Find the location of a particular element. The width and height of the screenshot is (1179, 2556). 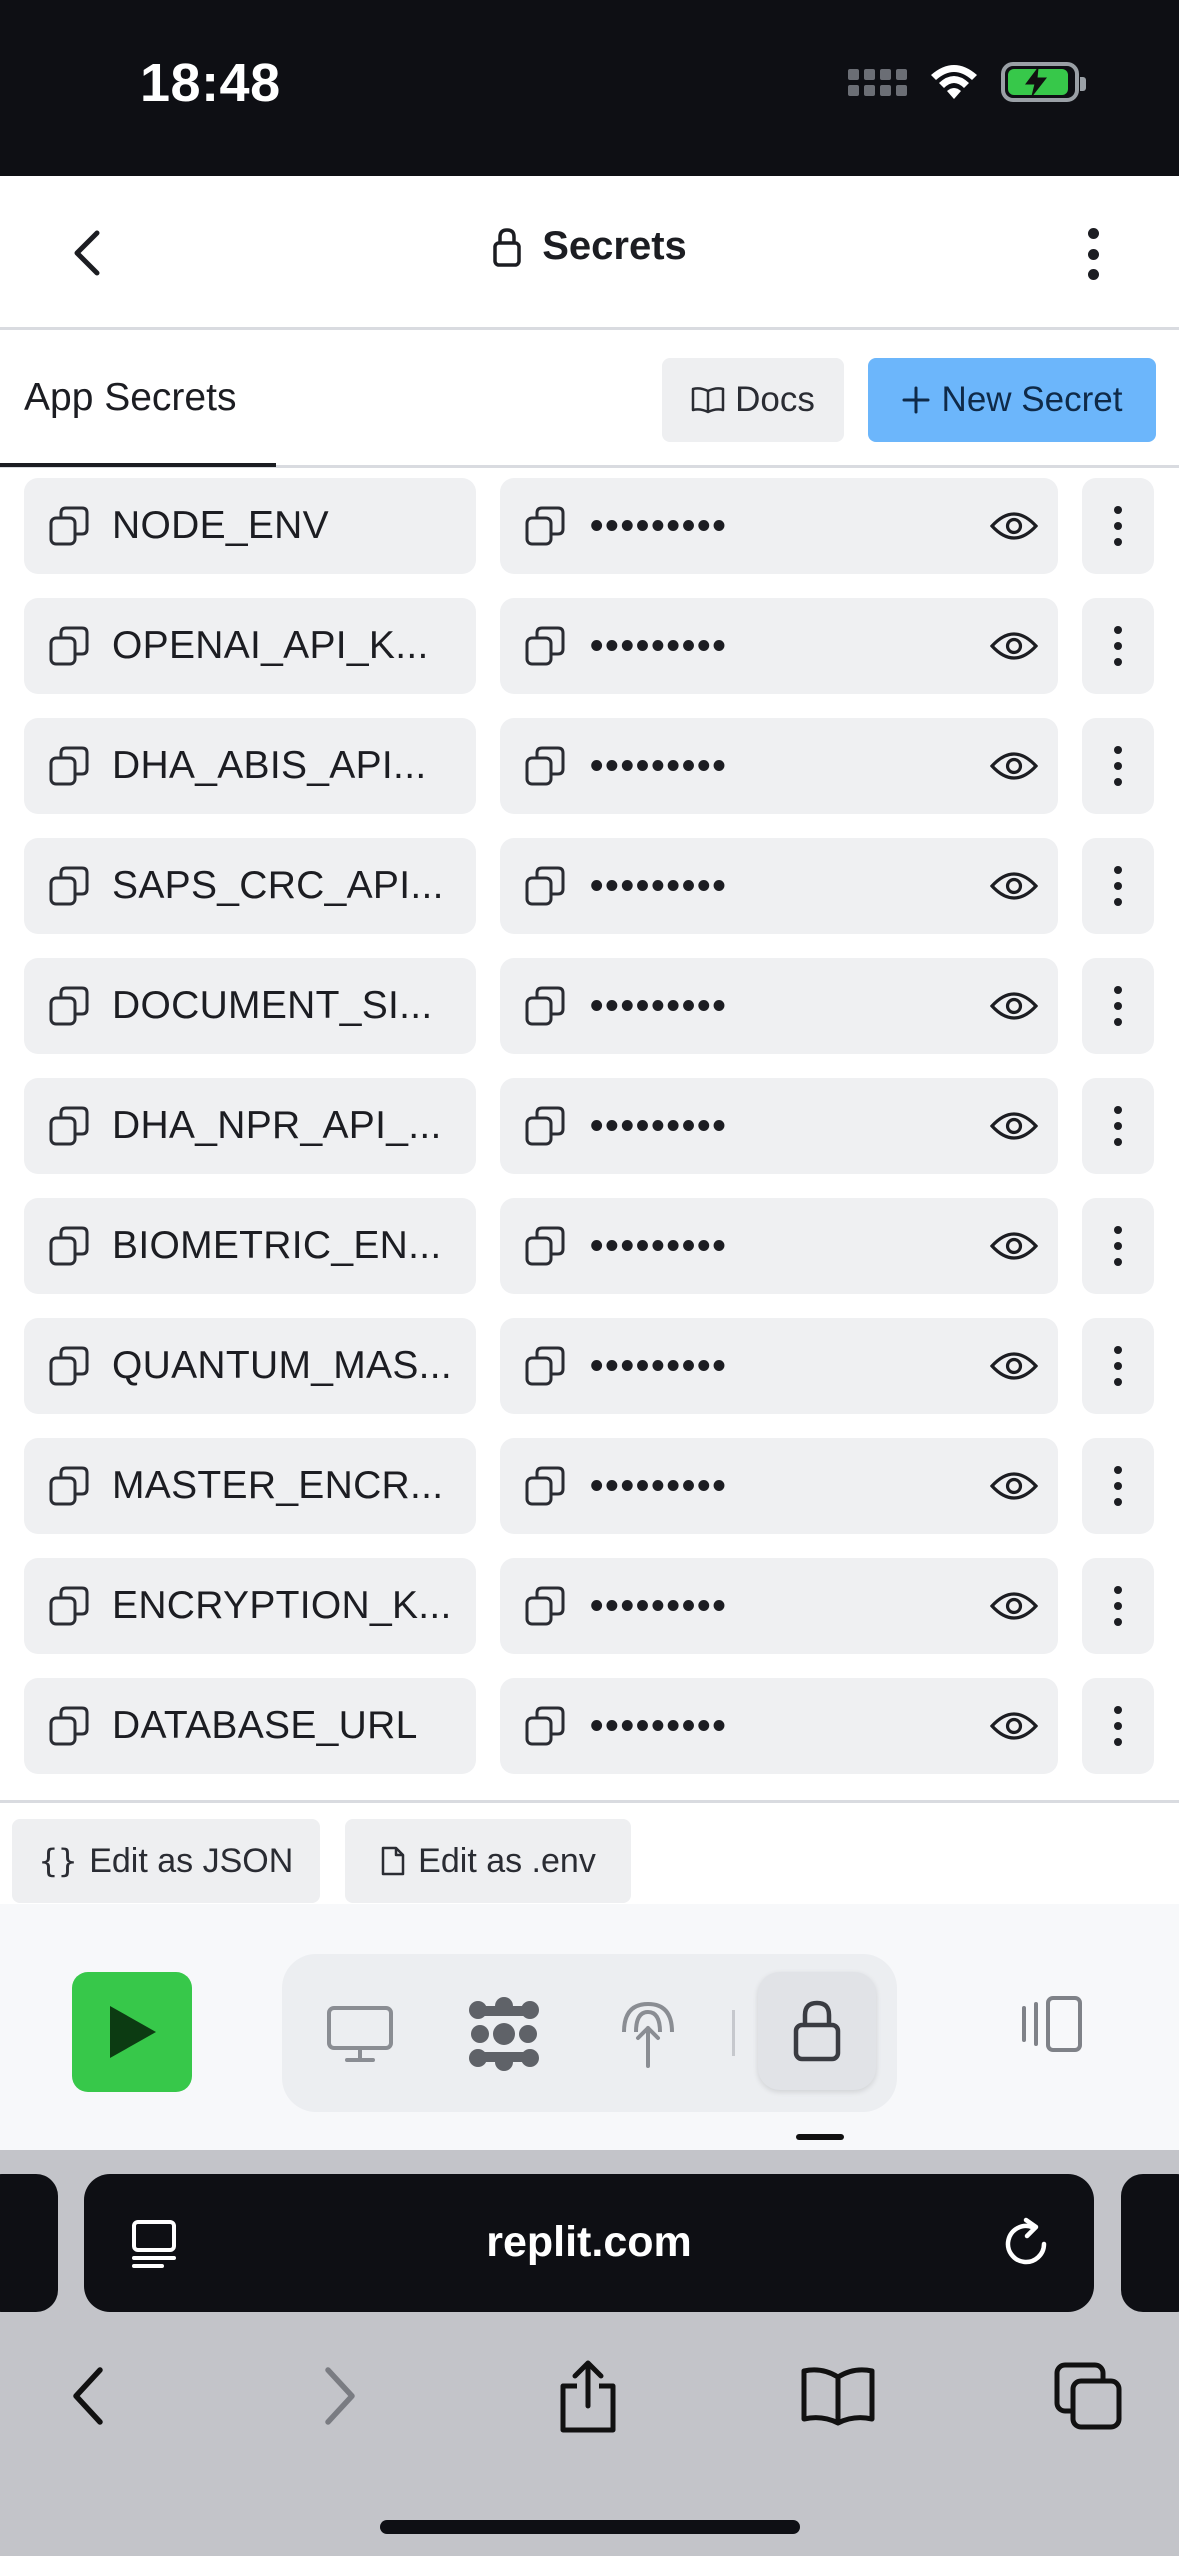

url-text: replit.com is located at coordinates (589, 2242).